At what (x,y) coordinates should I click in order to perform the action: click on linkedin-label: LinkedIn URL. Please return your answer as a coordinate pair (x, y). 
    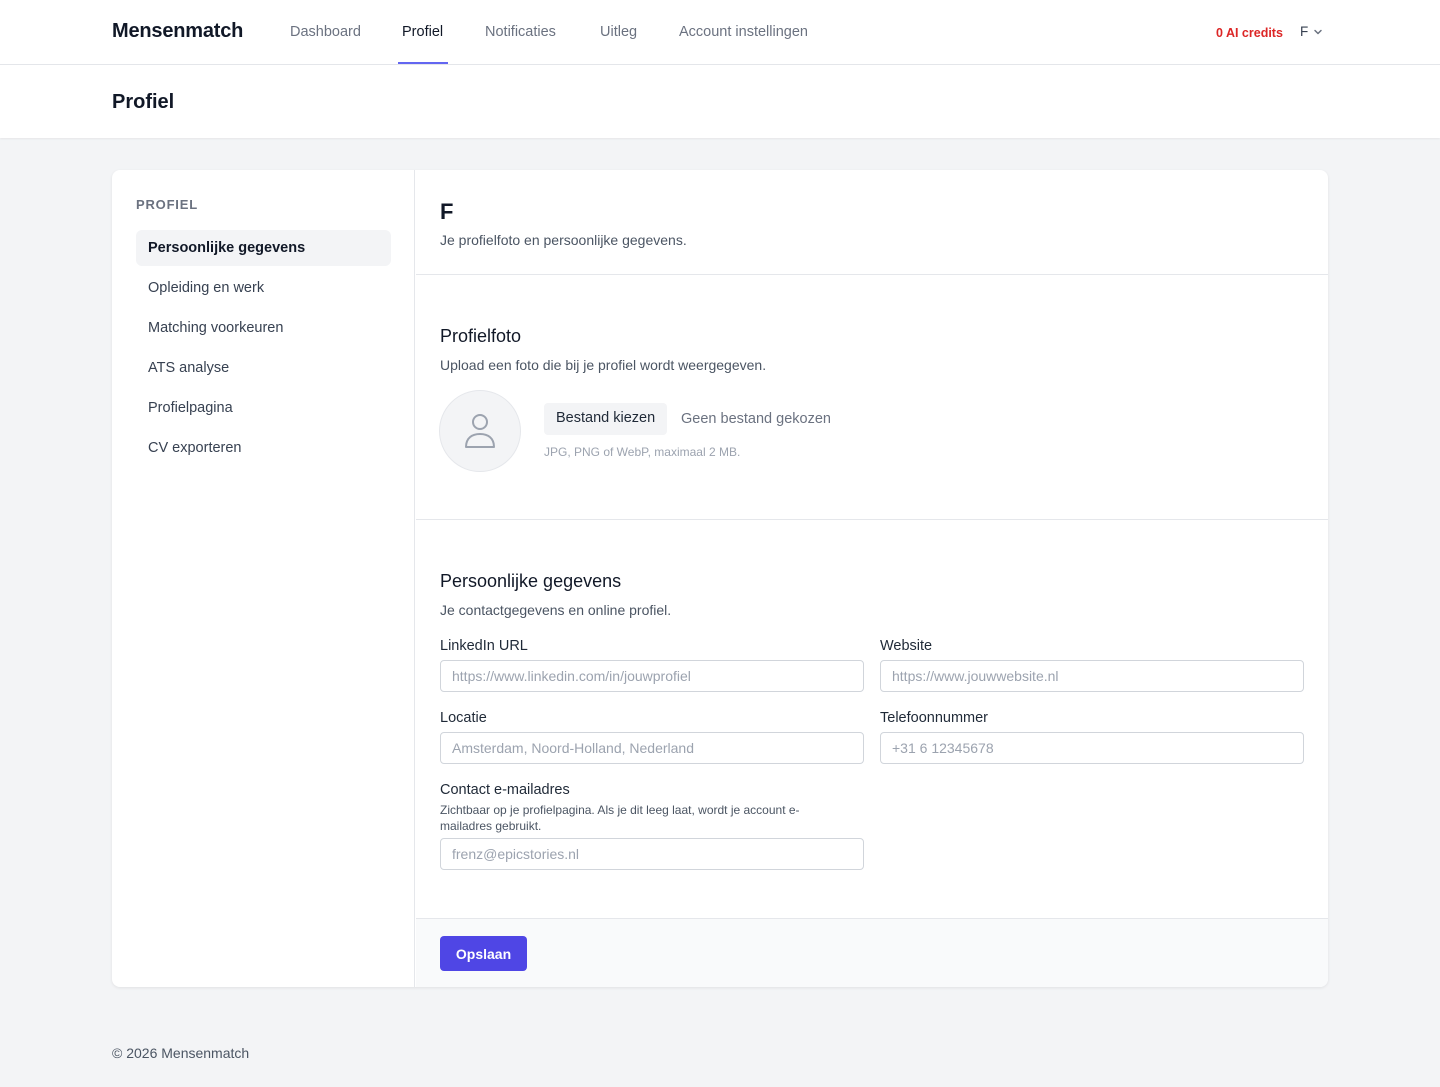
    Looking at the image, I should click on (484, 646).